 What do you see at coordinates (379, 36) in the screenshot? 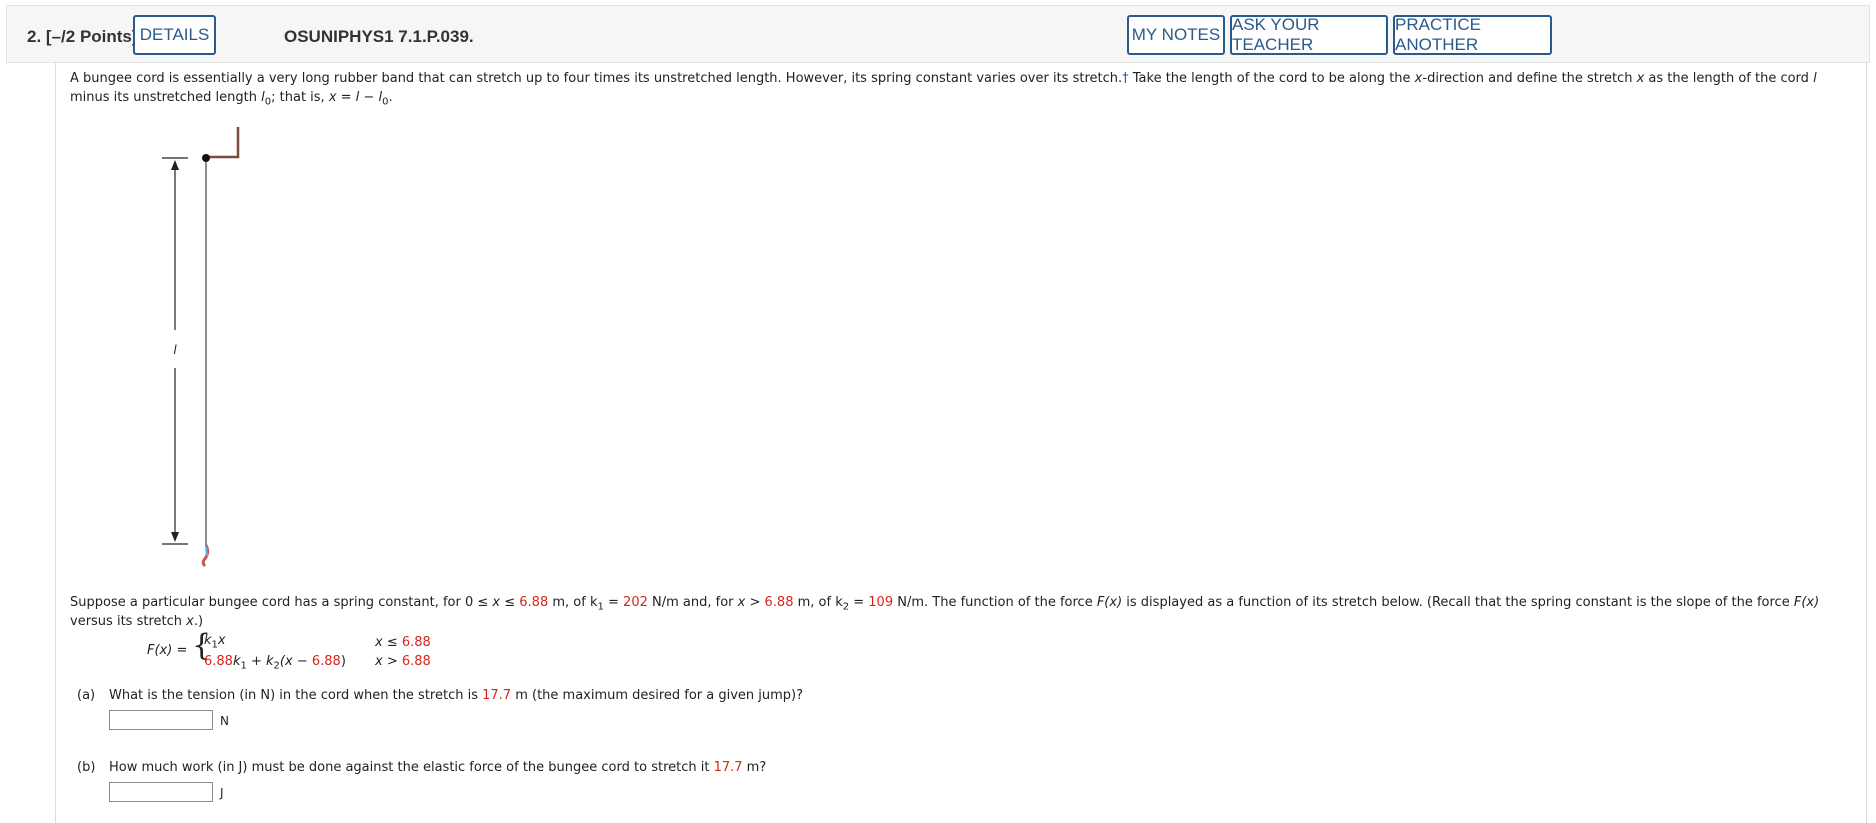
I see `question-id: OSUNIPHYS1 7.1.P.039.` at bounding box center [379, 36].